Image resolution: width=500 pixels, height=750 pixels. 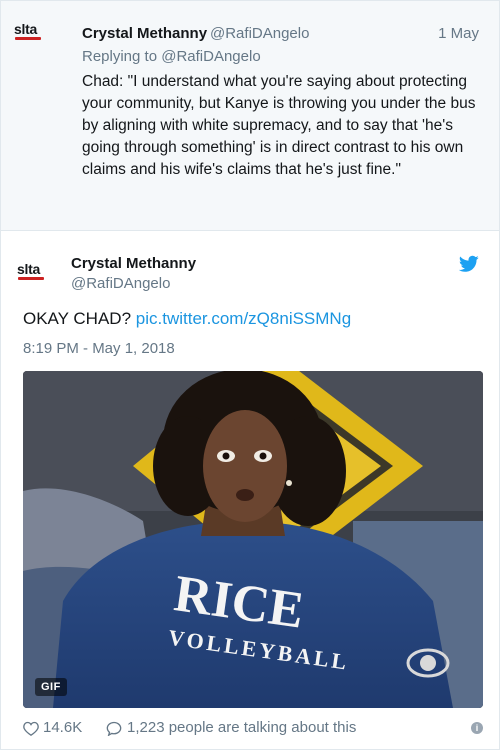 What do you see at coordinates (144, 33) in the screenshot?
I see `parent-author-name: Crystal Methanny` at bounding box center [144, 33].